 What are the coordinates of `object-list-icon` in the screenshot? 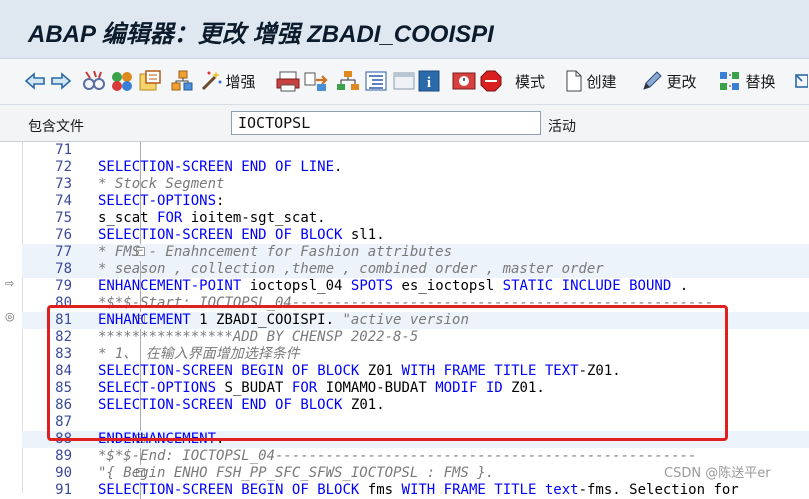 It's located at (150, 81).